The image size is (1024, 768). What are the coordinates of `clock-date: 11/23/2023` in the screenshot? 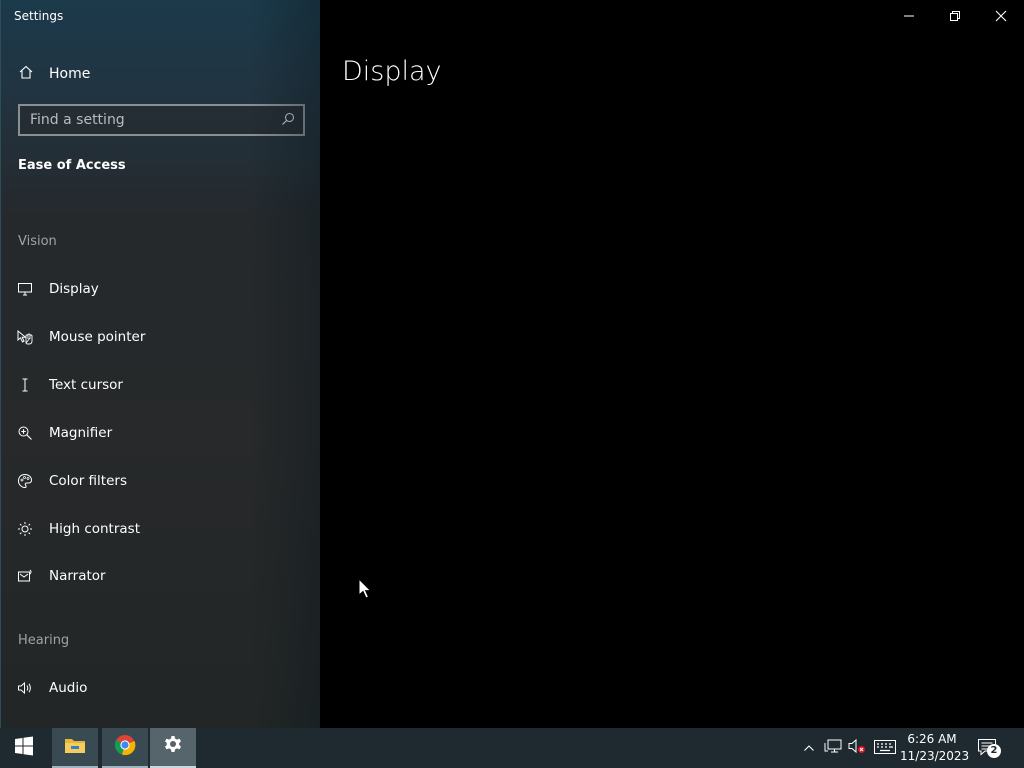 It's located at (935, 756).